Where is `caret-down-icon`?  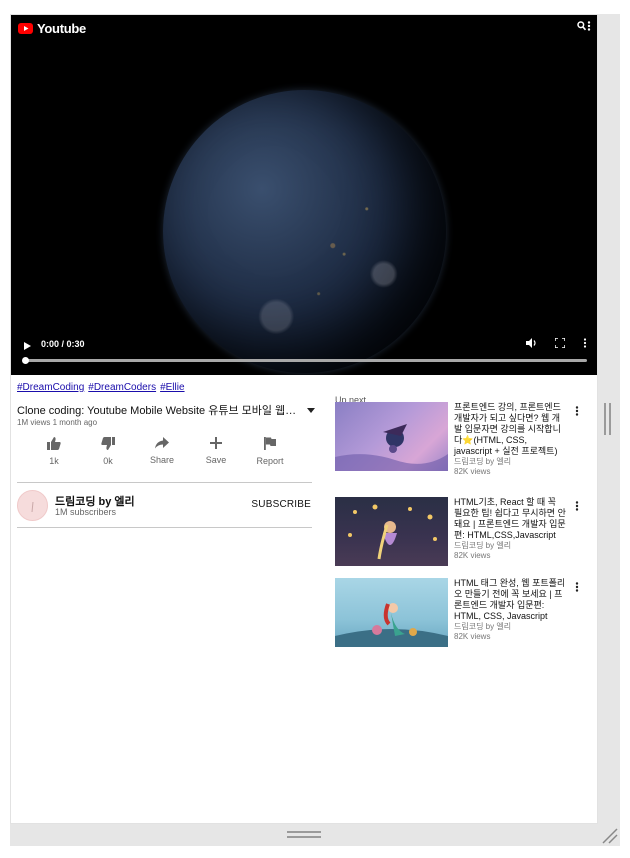
caret-down-icon is located at coordinates (311, 410).